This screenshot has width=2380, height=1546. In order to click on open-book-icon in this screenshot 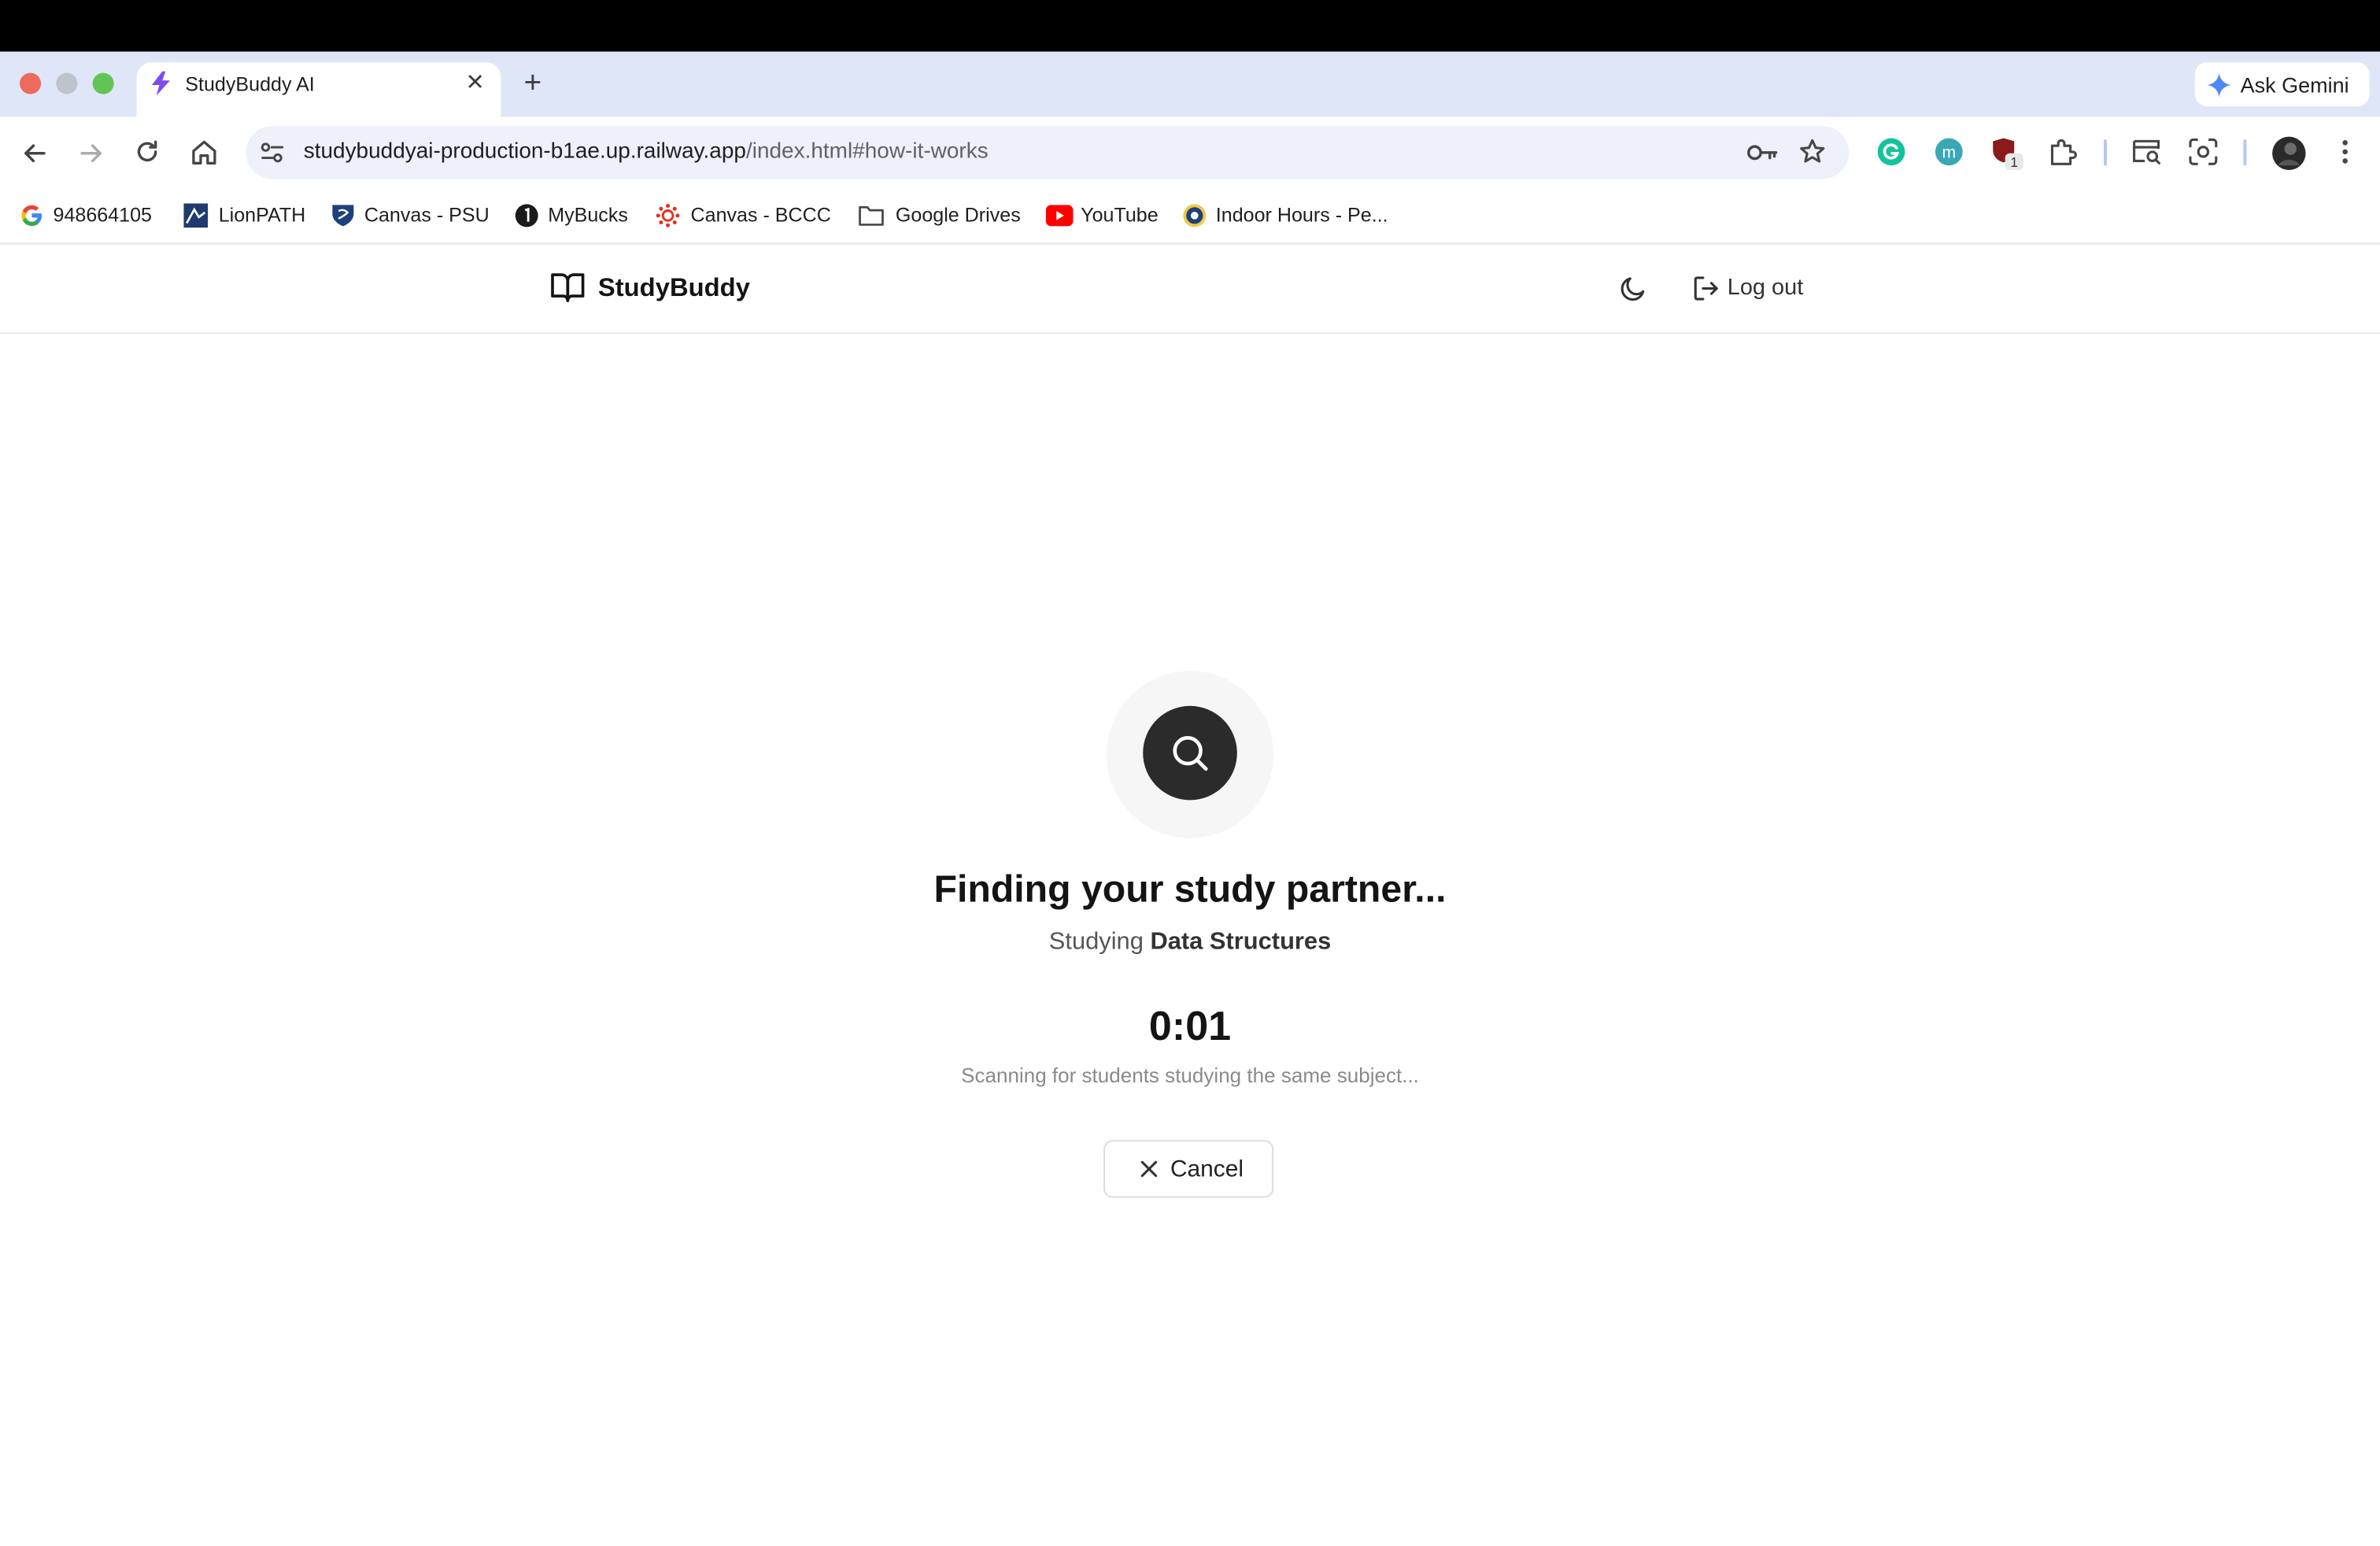, I will do `click(568, 288)`.